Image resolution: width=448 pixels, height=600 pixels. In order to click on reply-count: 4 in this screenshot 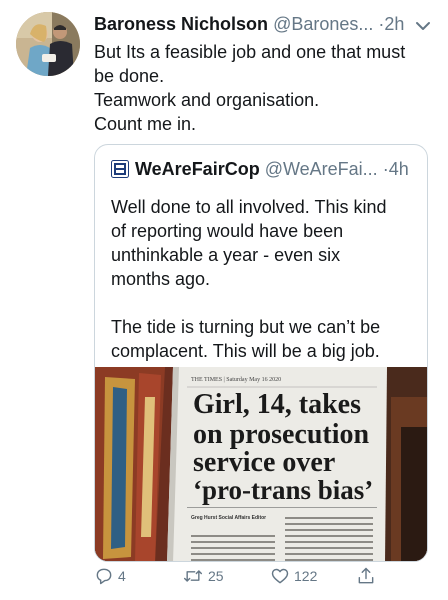, I will do `click(122, 576)`.